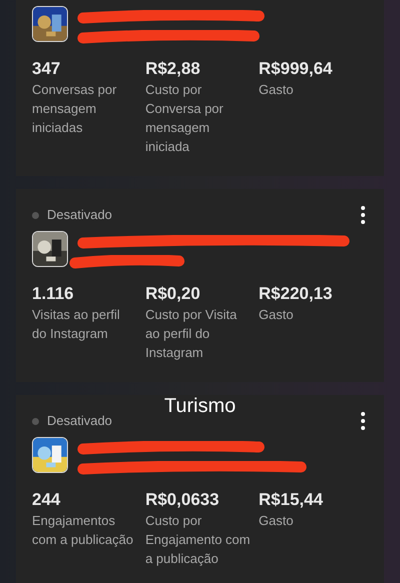 This screenshot has width=400, height=583. I want to click on metric-label: Custo por Conversa por mensagem iniciada, so click(184, 118).